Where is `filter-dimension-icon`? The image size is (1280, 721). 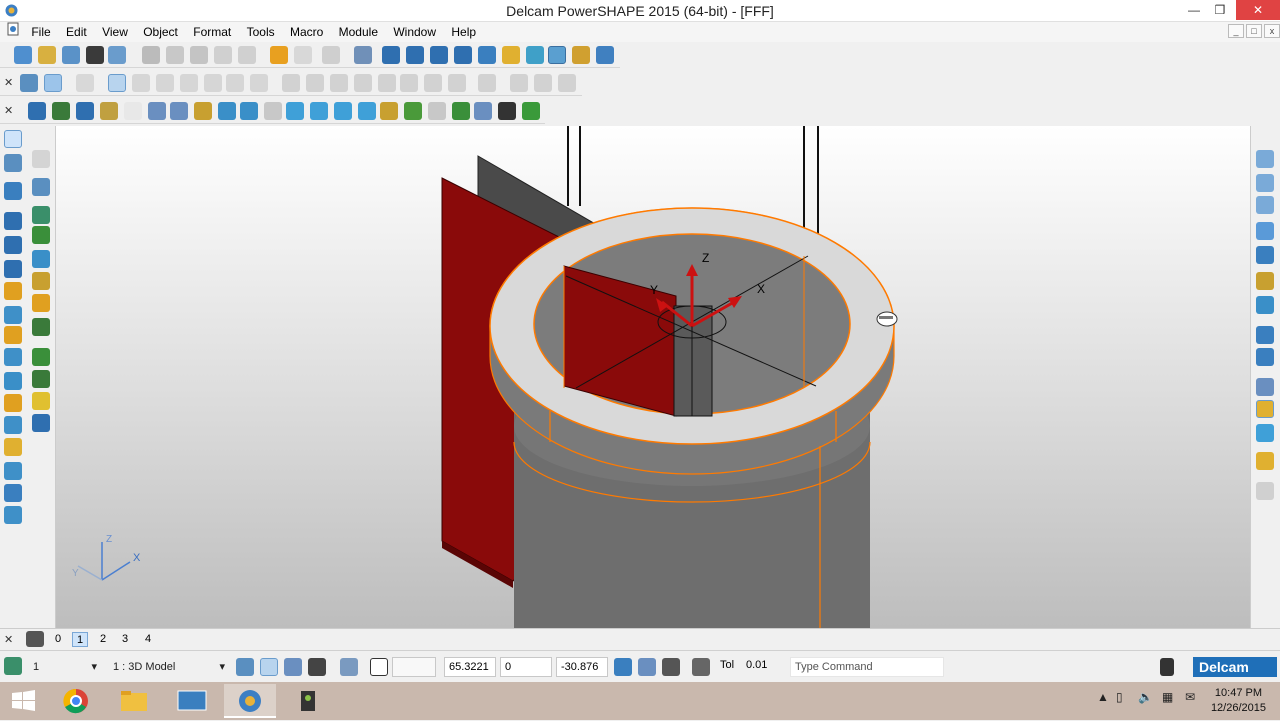
filter-dimension-icon is located at coordinates (339, 83).